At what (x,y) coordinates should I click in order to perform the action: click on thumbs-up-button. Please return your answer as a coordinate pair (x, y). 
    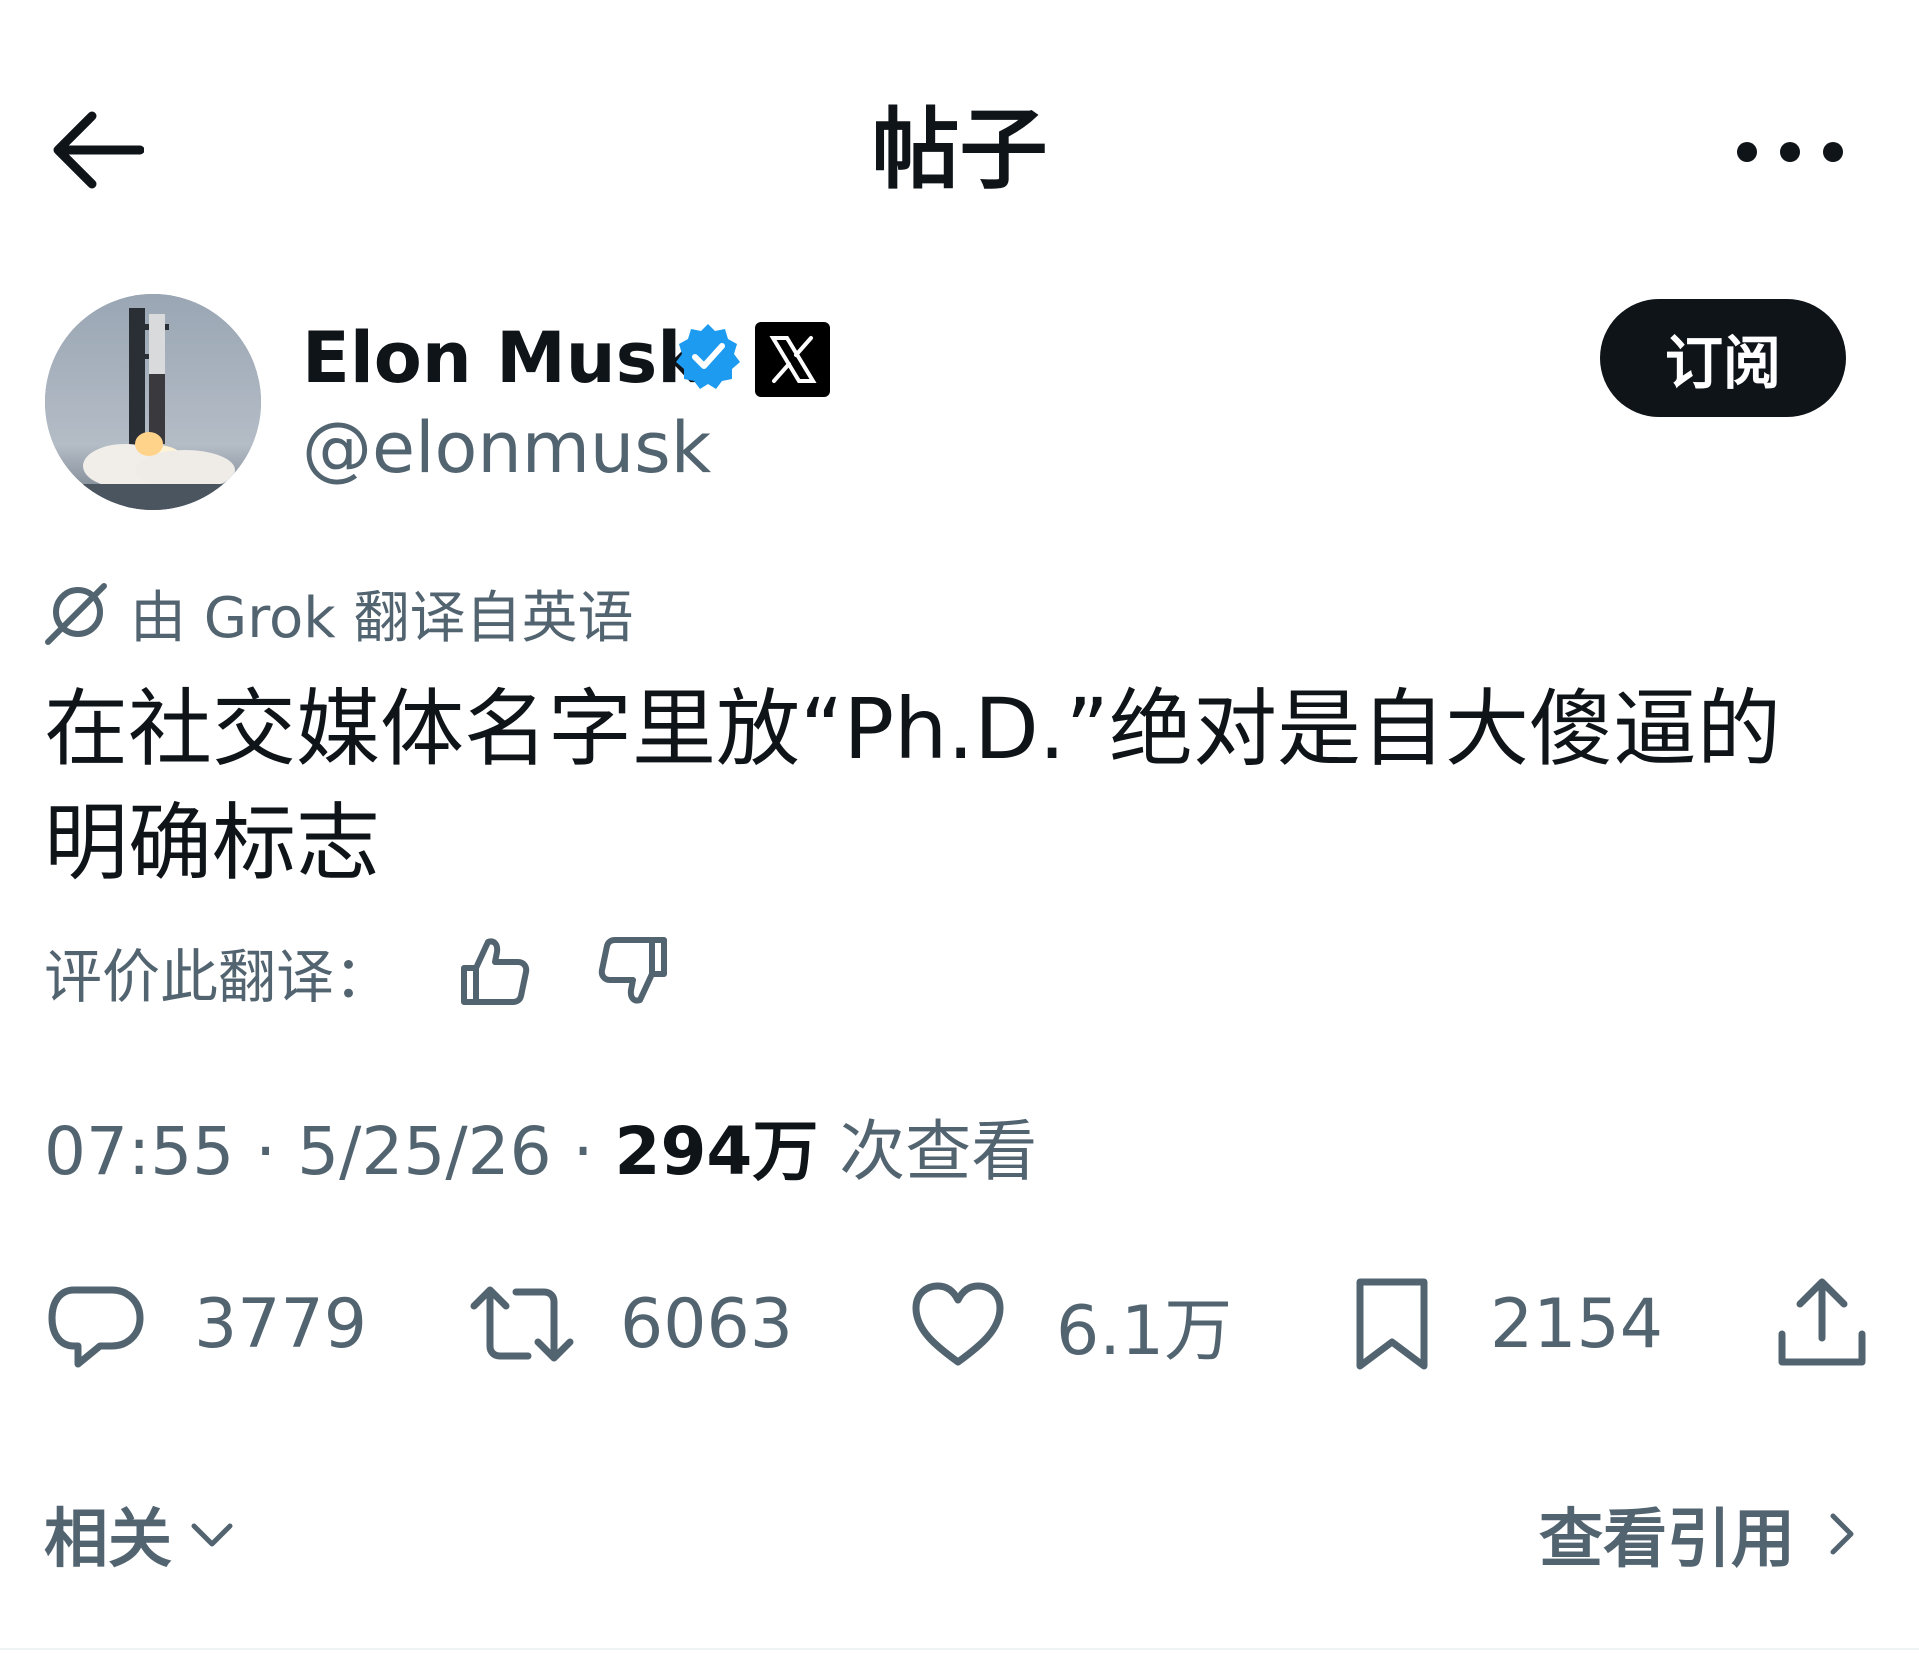
    Looking at the image, I should click on (495, 971).